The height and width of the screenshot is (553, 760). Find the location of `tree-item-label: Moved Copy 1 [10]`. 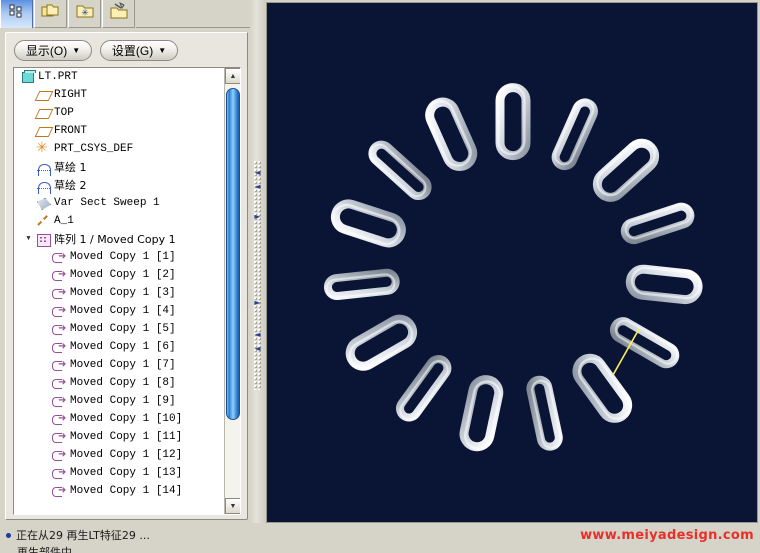

tree-item-label: Moved Copy 1 [10] is located at coordinates (126, 419).